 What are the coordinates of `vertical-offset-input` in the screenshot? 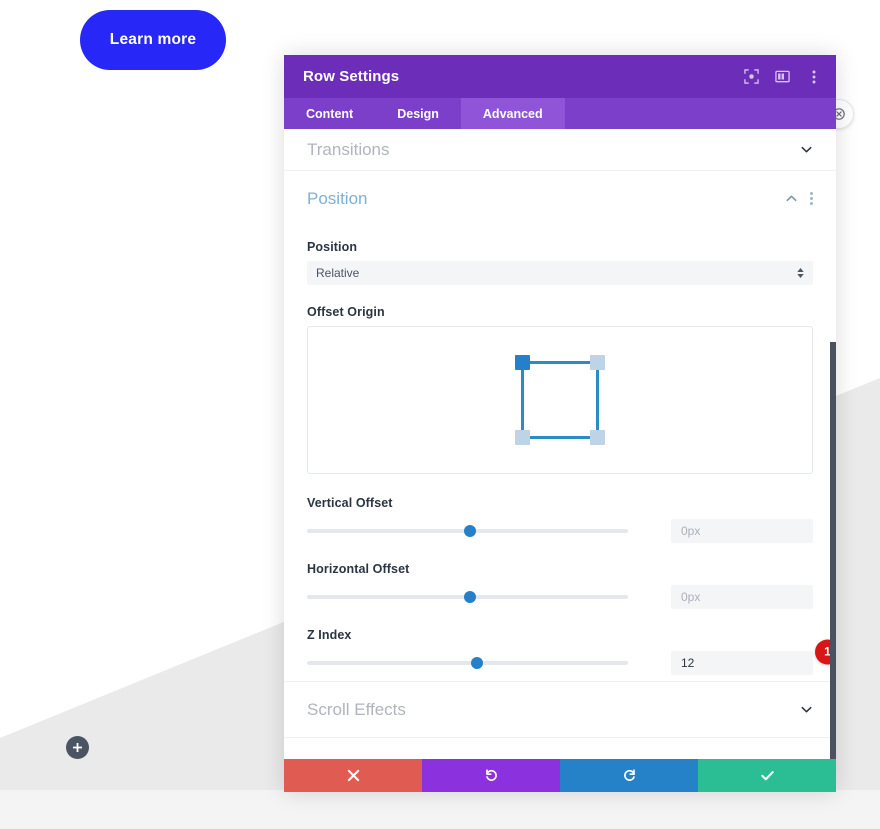 It's located at (742, 531).